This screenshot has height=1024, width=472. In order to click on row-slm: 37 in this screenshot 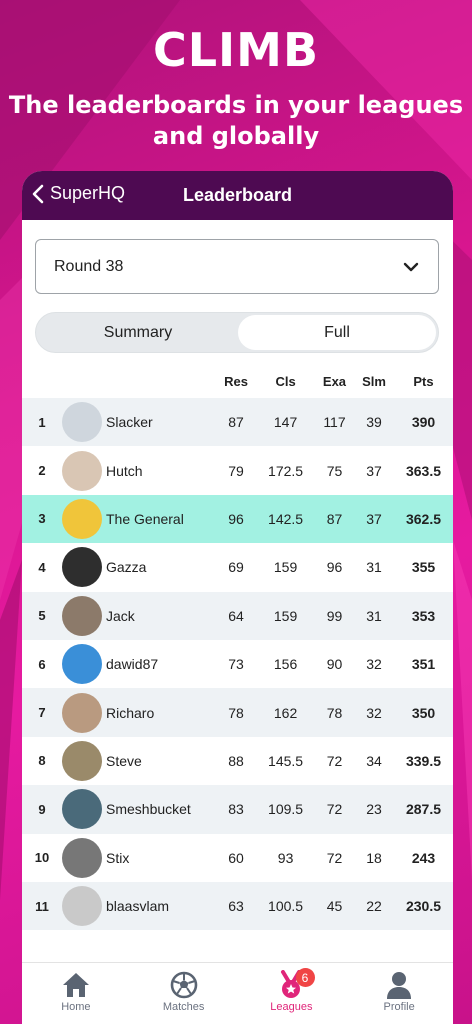, I will do `click(374, 518)`.